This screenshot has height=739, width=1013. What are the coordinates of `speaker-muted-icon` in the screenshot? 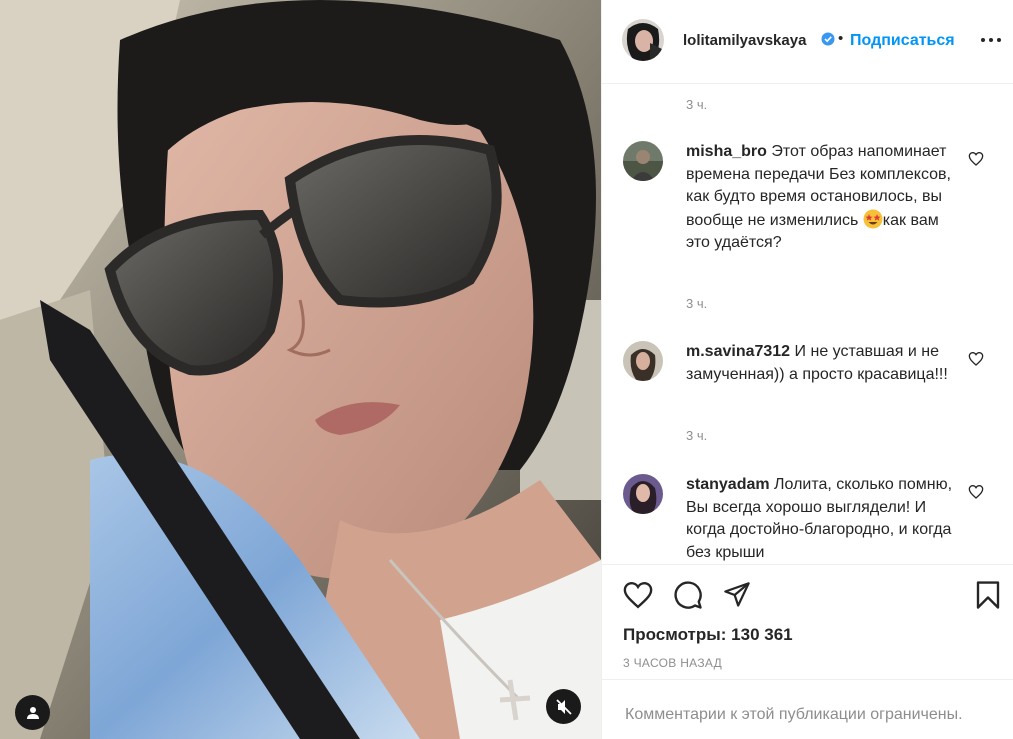 It's located at (563, 706).